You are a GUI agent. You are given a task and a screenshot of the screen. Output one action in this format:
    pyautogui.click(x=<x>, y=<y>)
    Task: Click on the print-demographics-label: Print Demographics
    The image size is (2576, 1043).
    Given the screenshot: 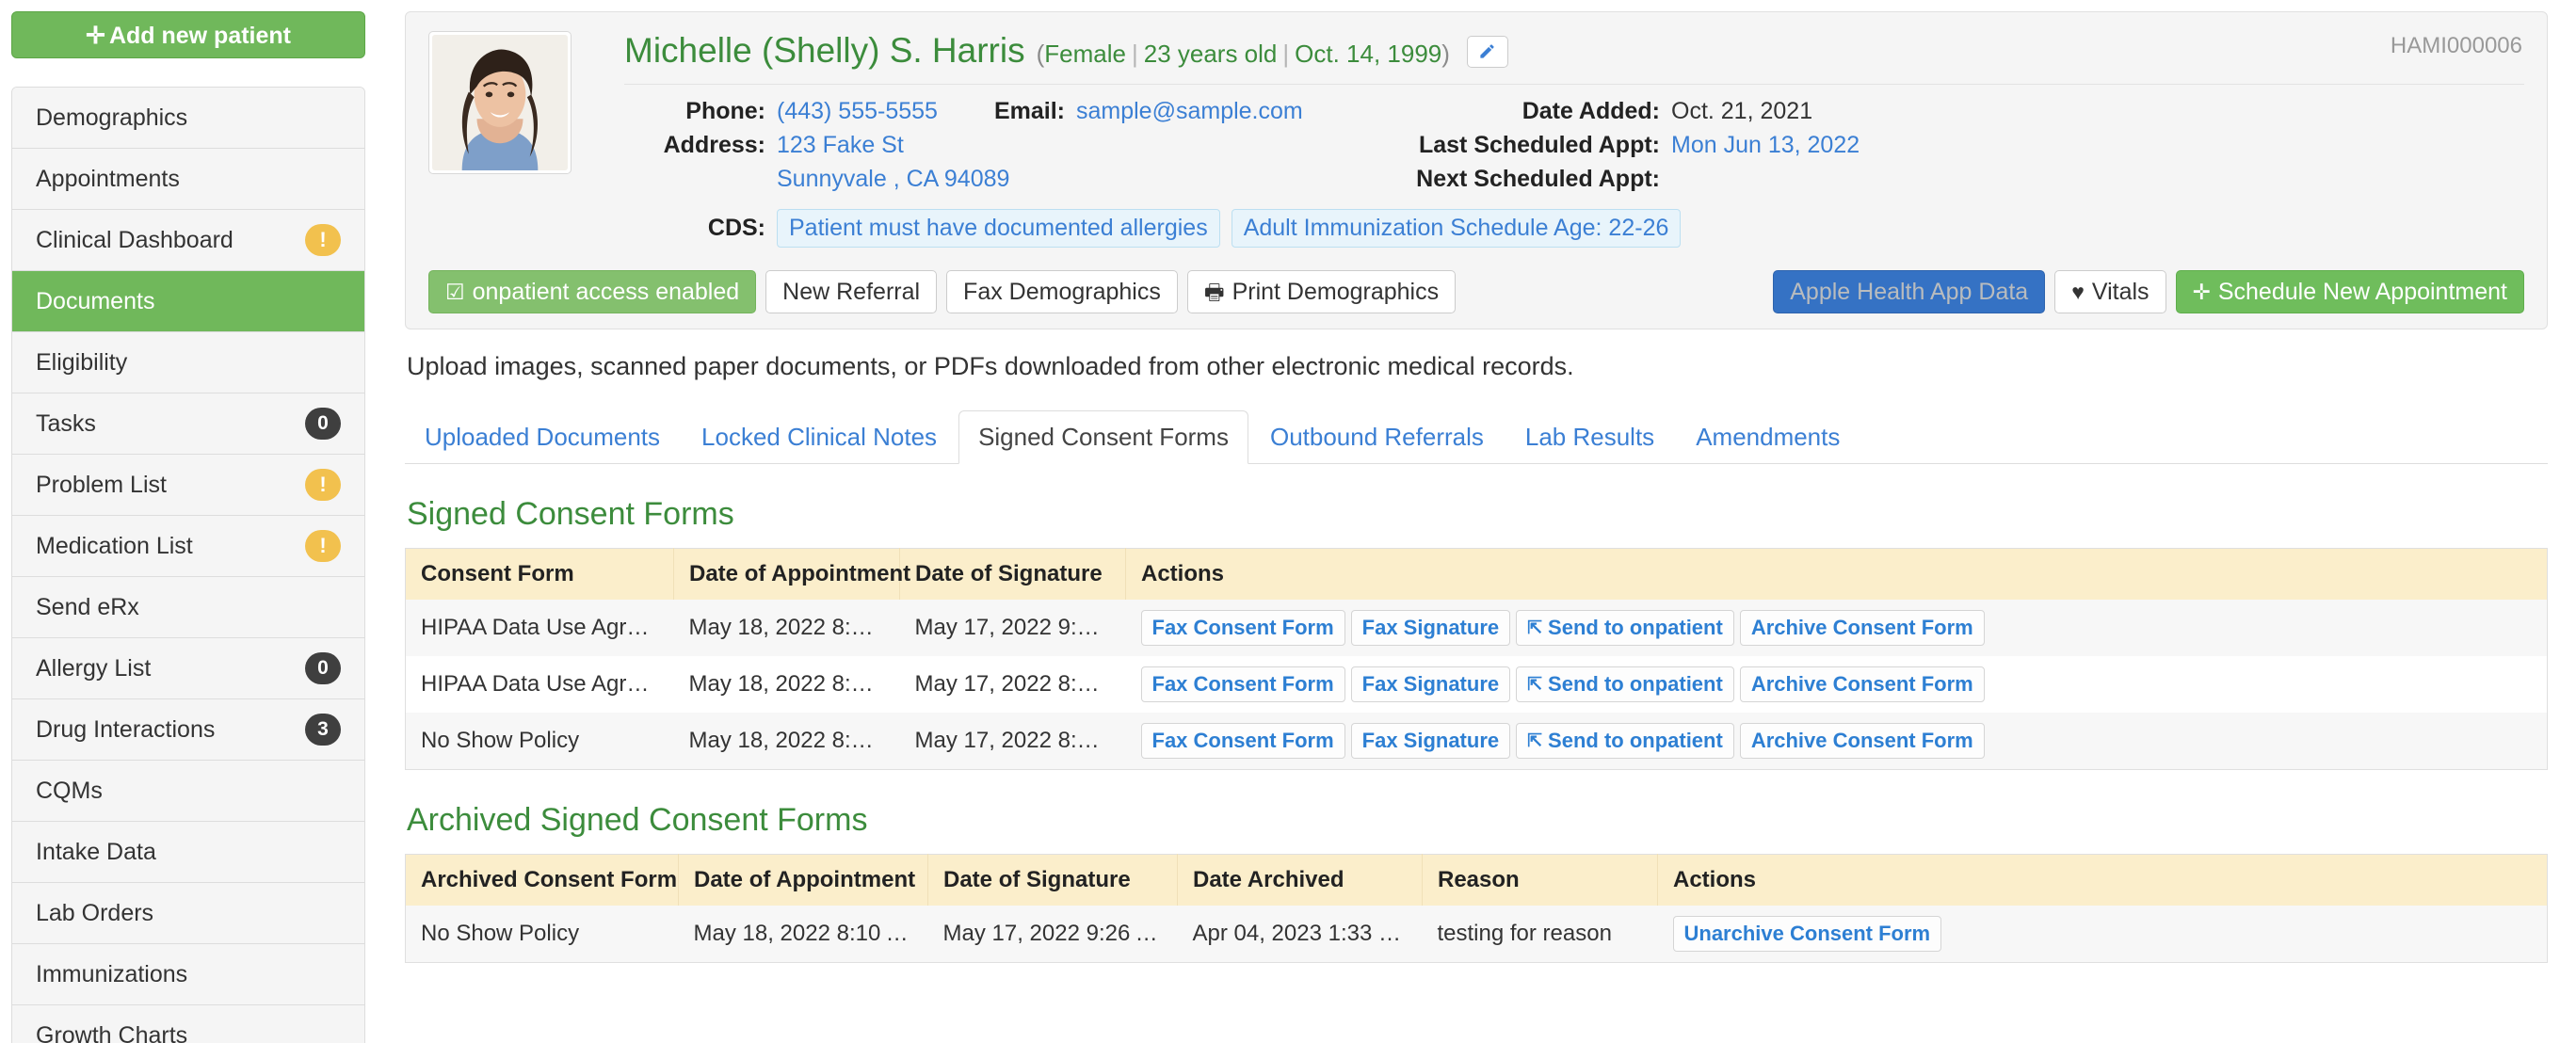 What is the action you would take?
    pyautogui.click(x=1336, y=292)
    